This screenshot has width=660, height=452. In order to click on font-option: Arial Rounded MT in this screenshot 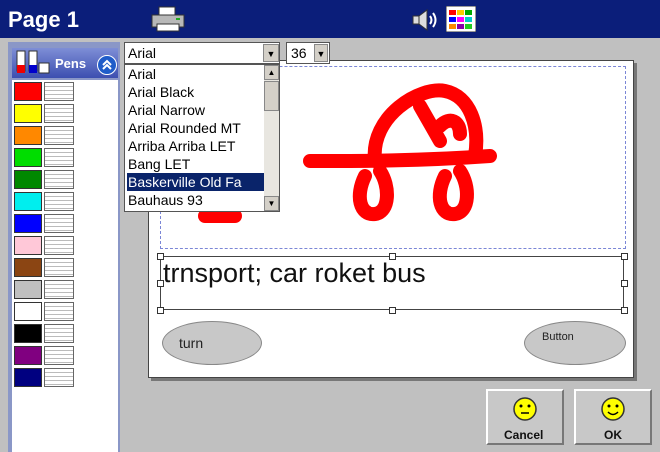, I will do `click(196, 128)`.